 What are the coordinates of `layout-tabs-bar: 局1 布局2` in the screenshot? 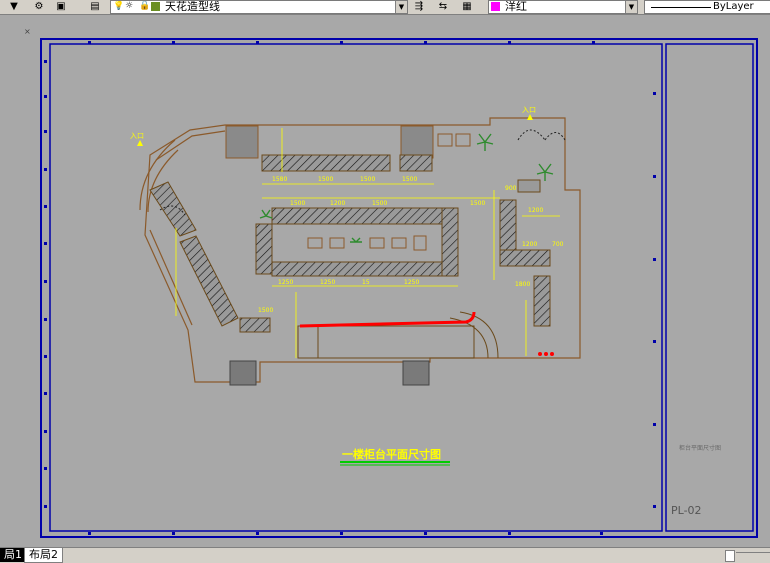 It's located at (385, 555).